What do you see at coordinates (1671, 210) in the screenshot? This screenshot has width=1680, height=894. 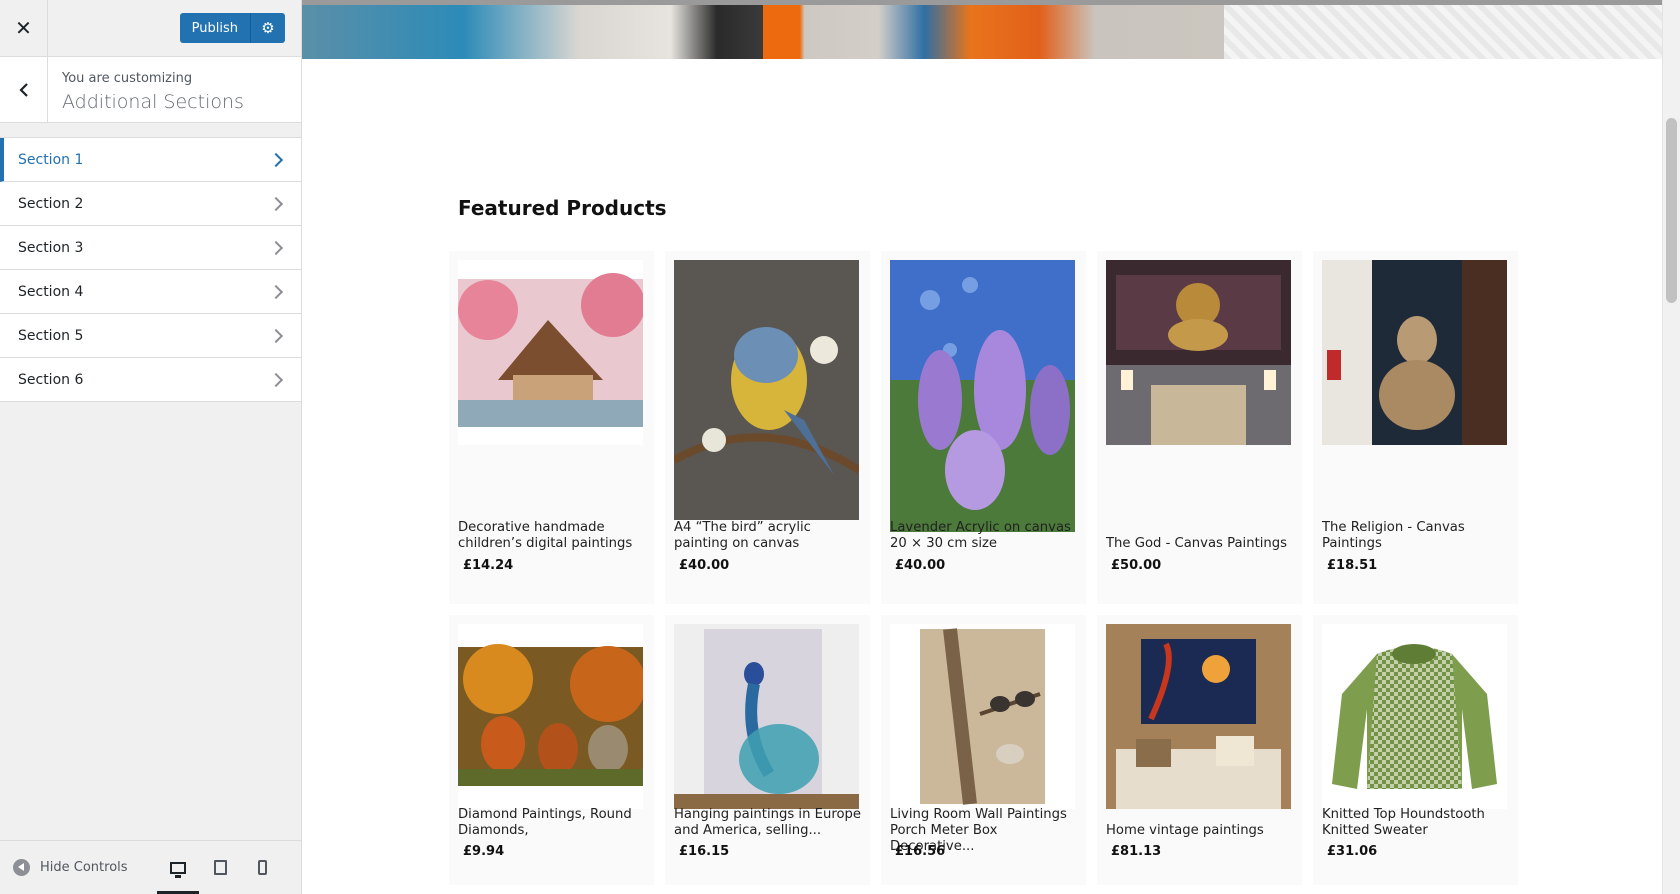 I see `scrollbar-thumb` at bounding box center [1671, 210].